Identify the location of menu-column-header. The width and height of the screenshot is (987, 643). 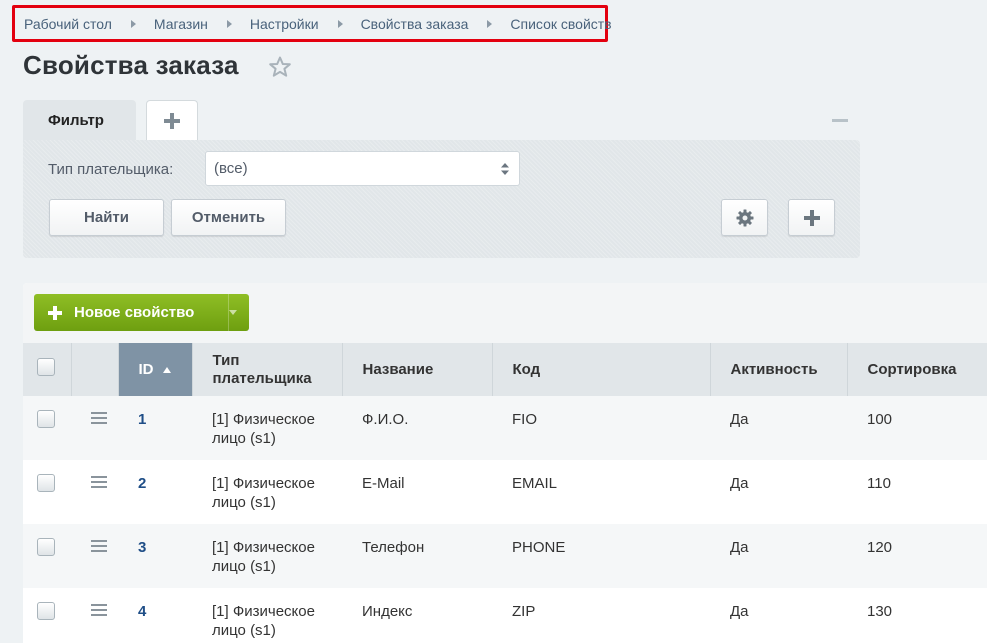
(95, 369).